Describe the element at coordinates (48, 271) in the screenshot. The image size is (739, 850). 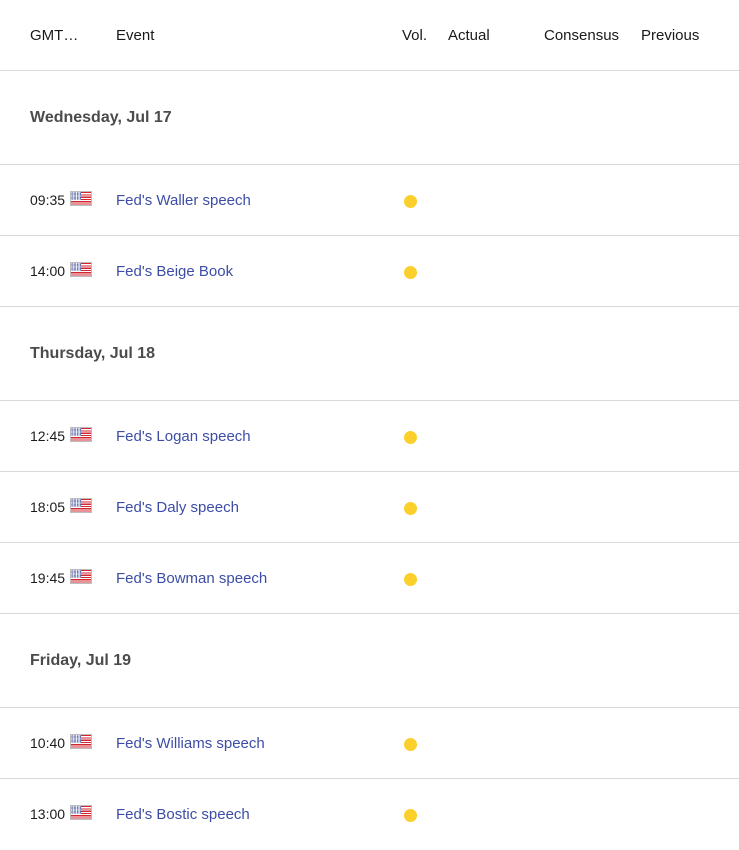
I see `event-time: 14:00` at that location.